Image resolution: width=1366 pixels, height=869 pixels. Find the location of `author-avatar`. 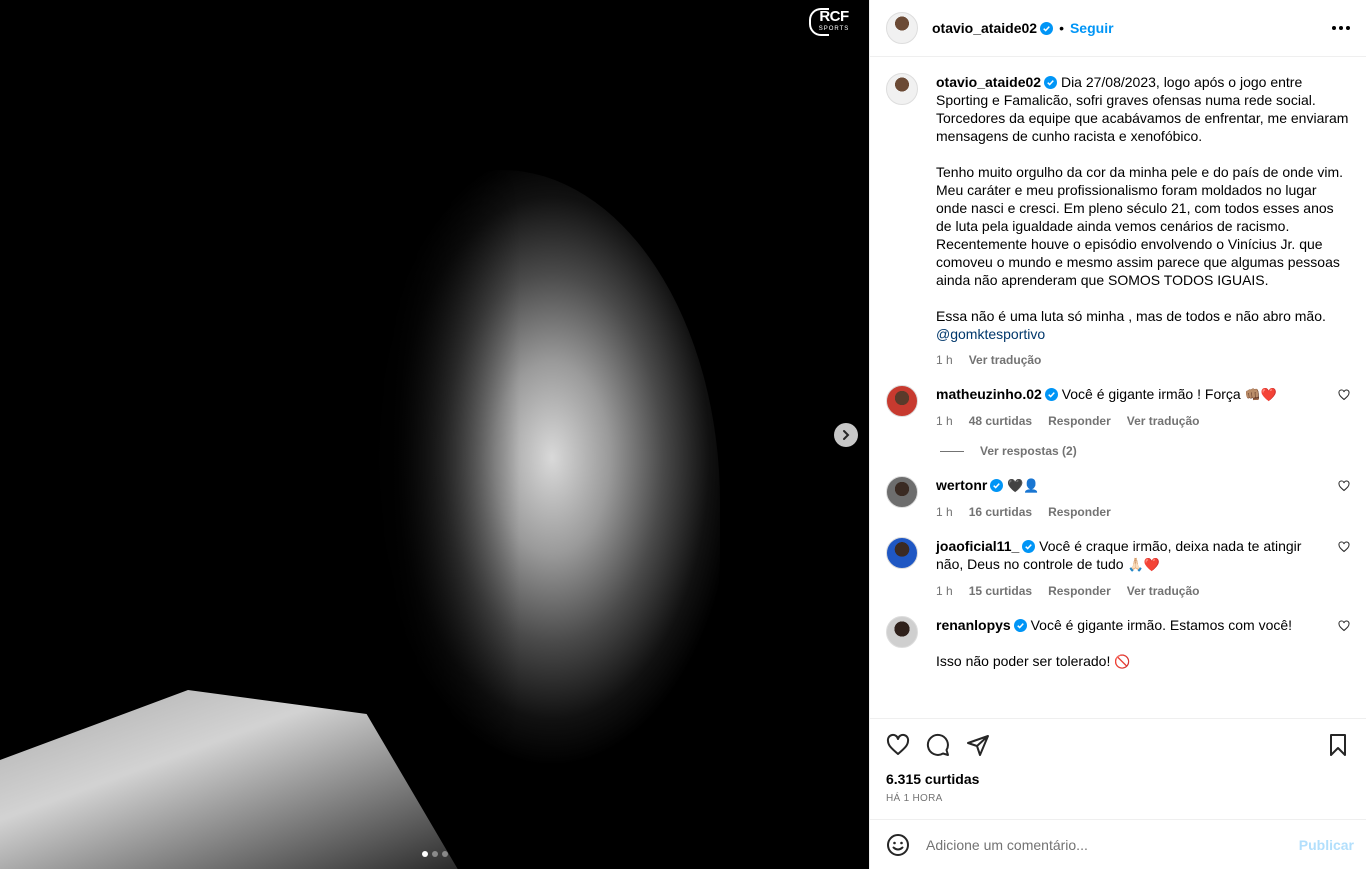

author-avatar is located at coordinates (902, 28).